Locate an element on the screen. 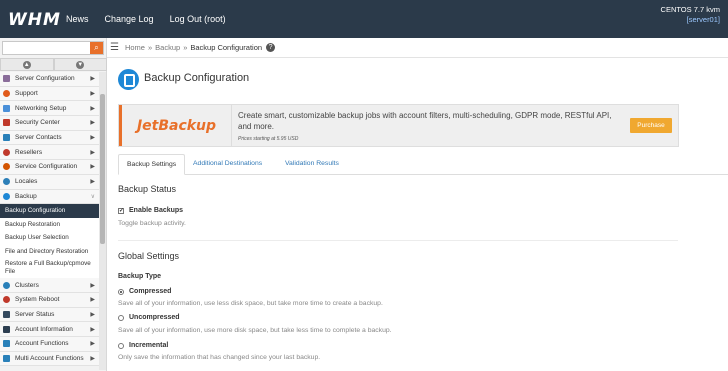  breadcrumb-home: Home is located at coordinates (135, 47).